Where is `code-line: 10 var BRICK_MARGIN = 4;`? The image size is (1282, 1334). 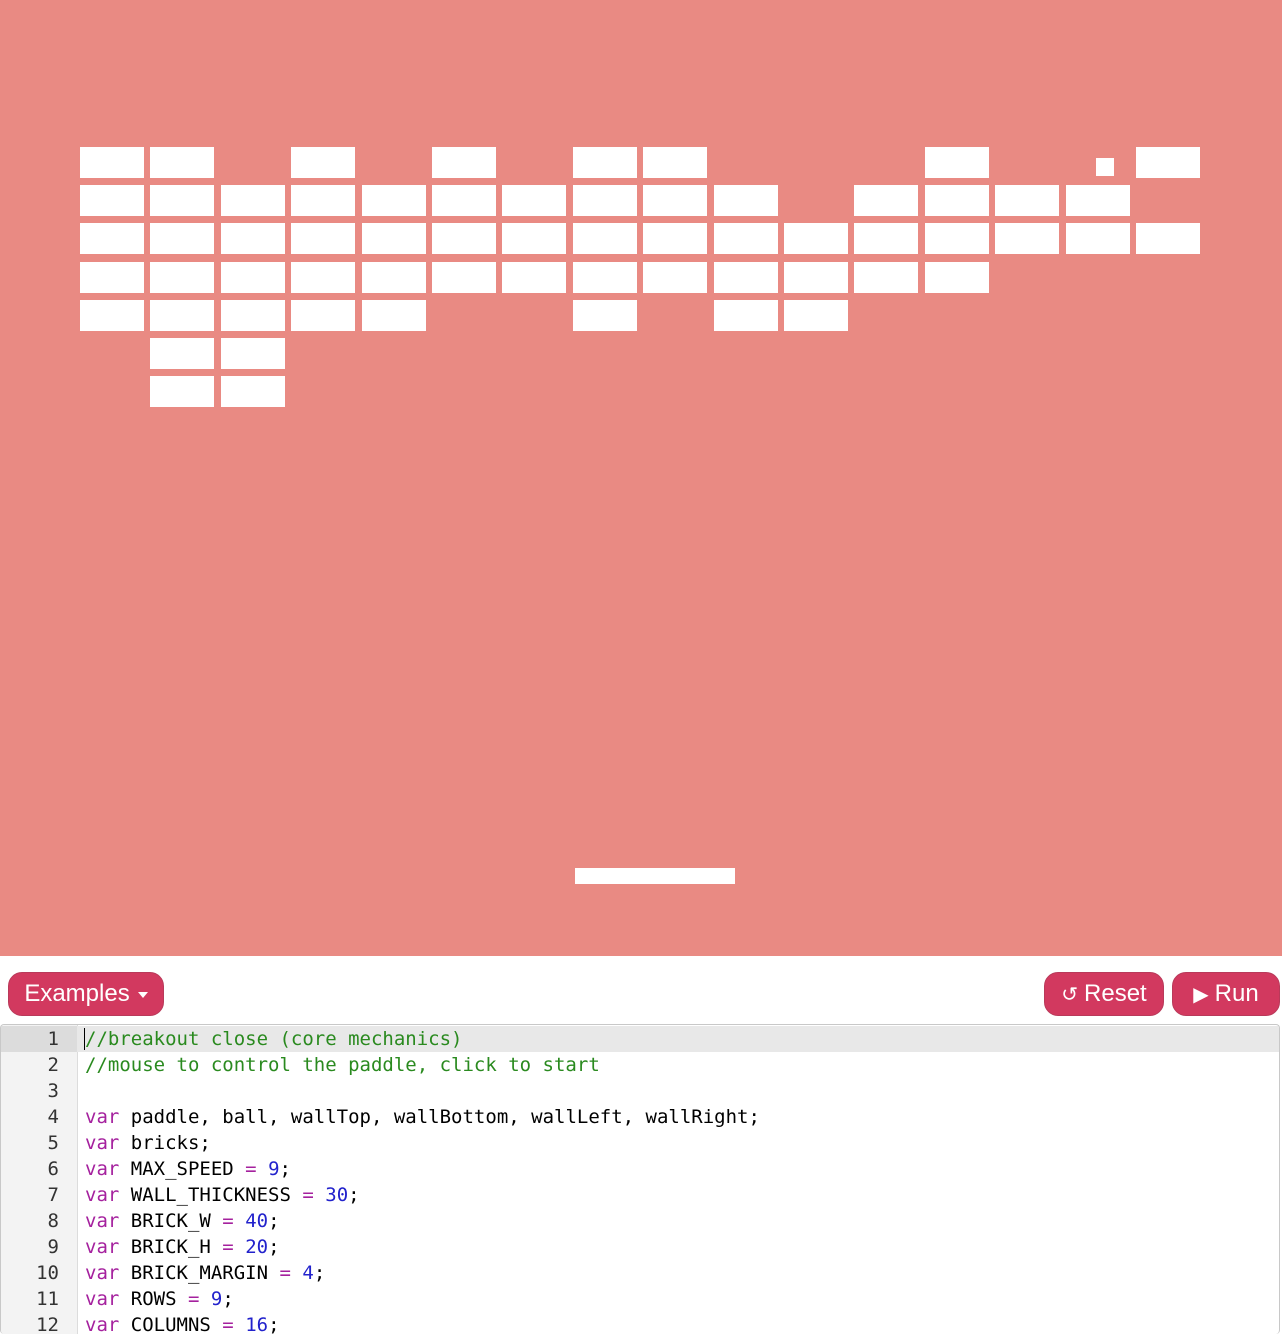
code-line: 10 var BRICK_MARGIN = 4; is located at coordinates (640, 1273).